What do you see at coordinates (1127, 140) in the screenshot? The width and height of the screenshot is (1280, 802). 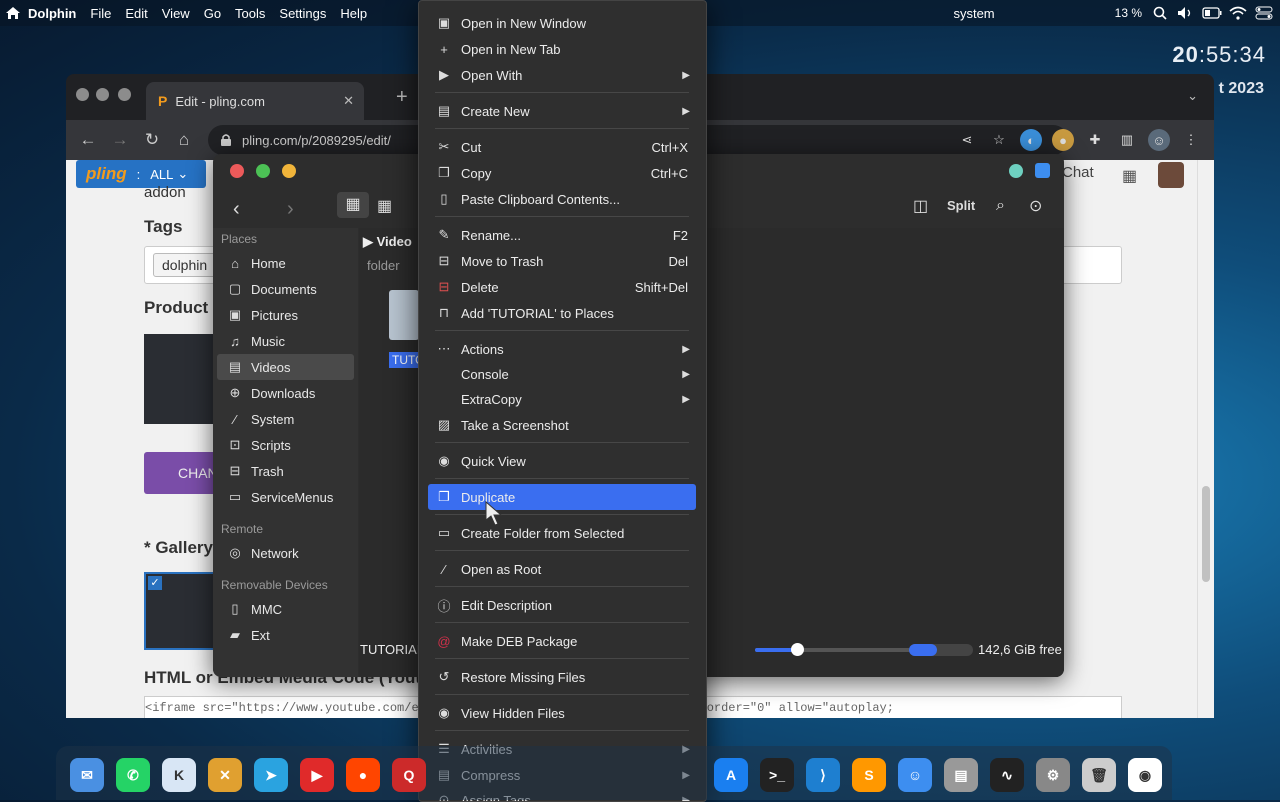 I see `side-panel-icon: ▥` at bounding box center [1127, 140].